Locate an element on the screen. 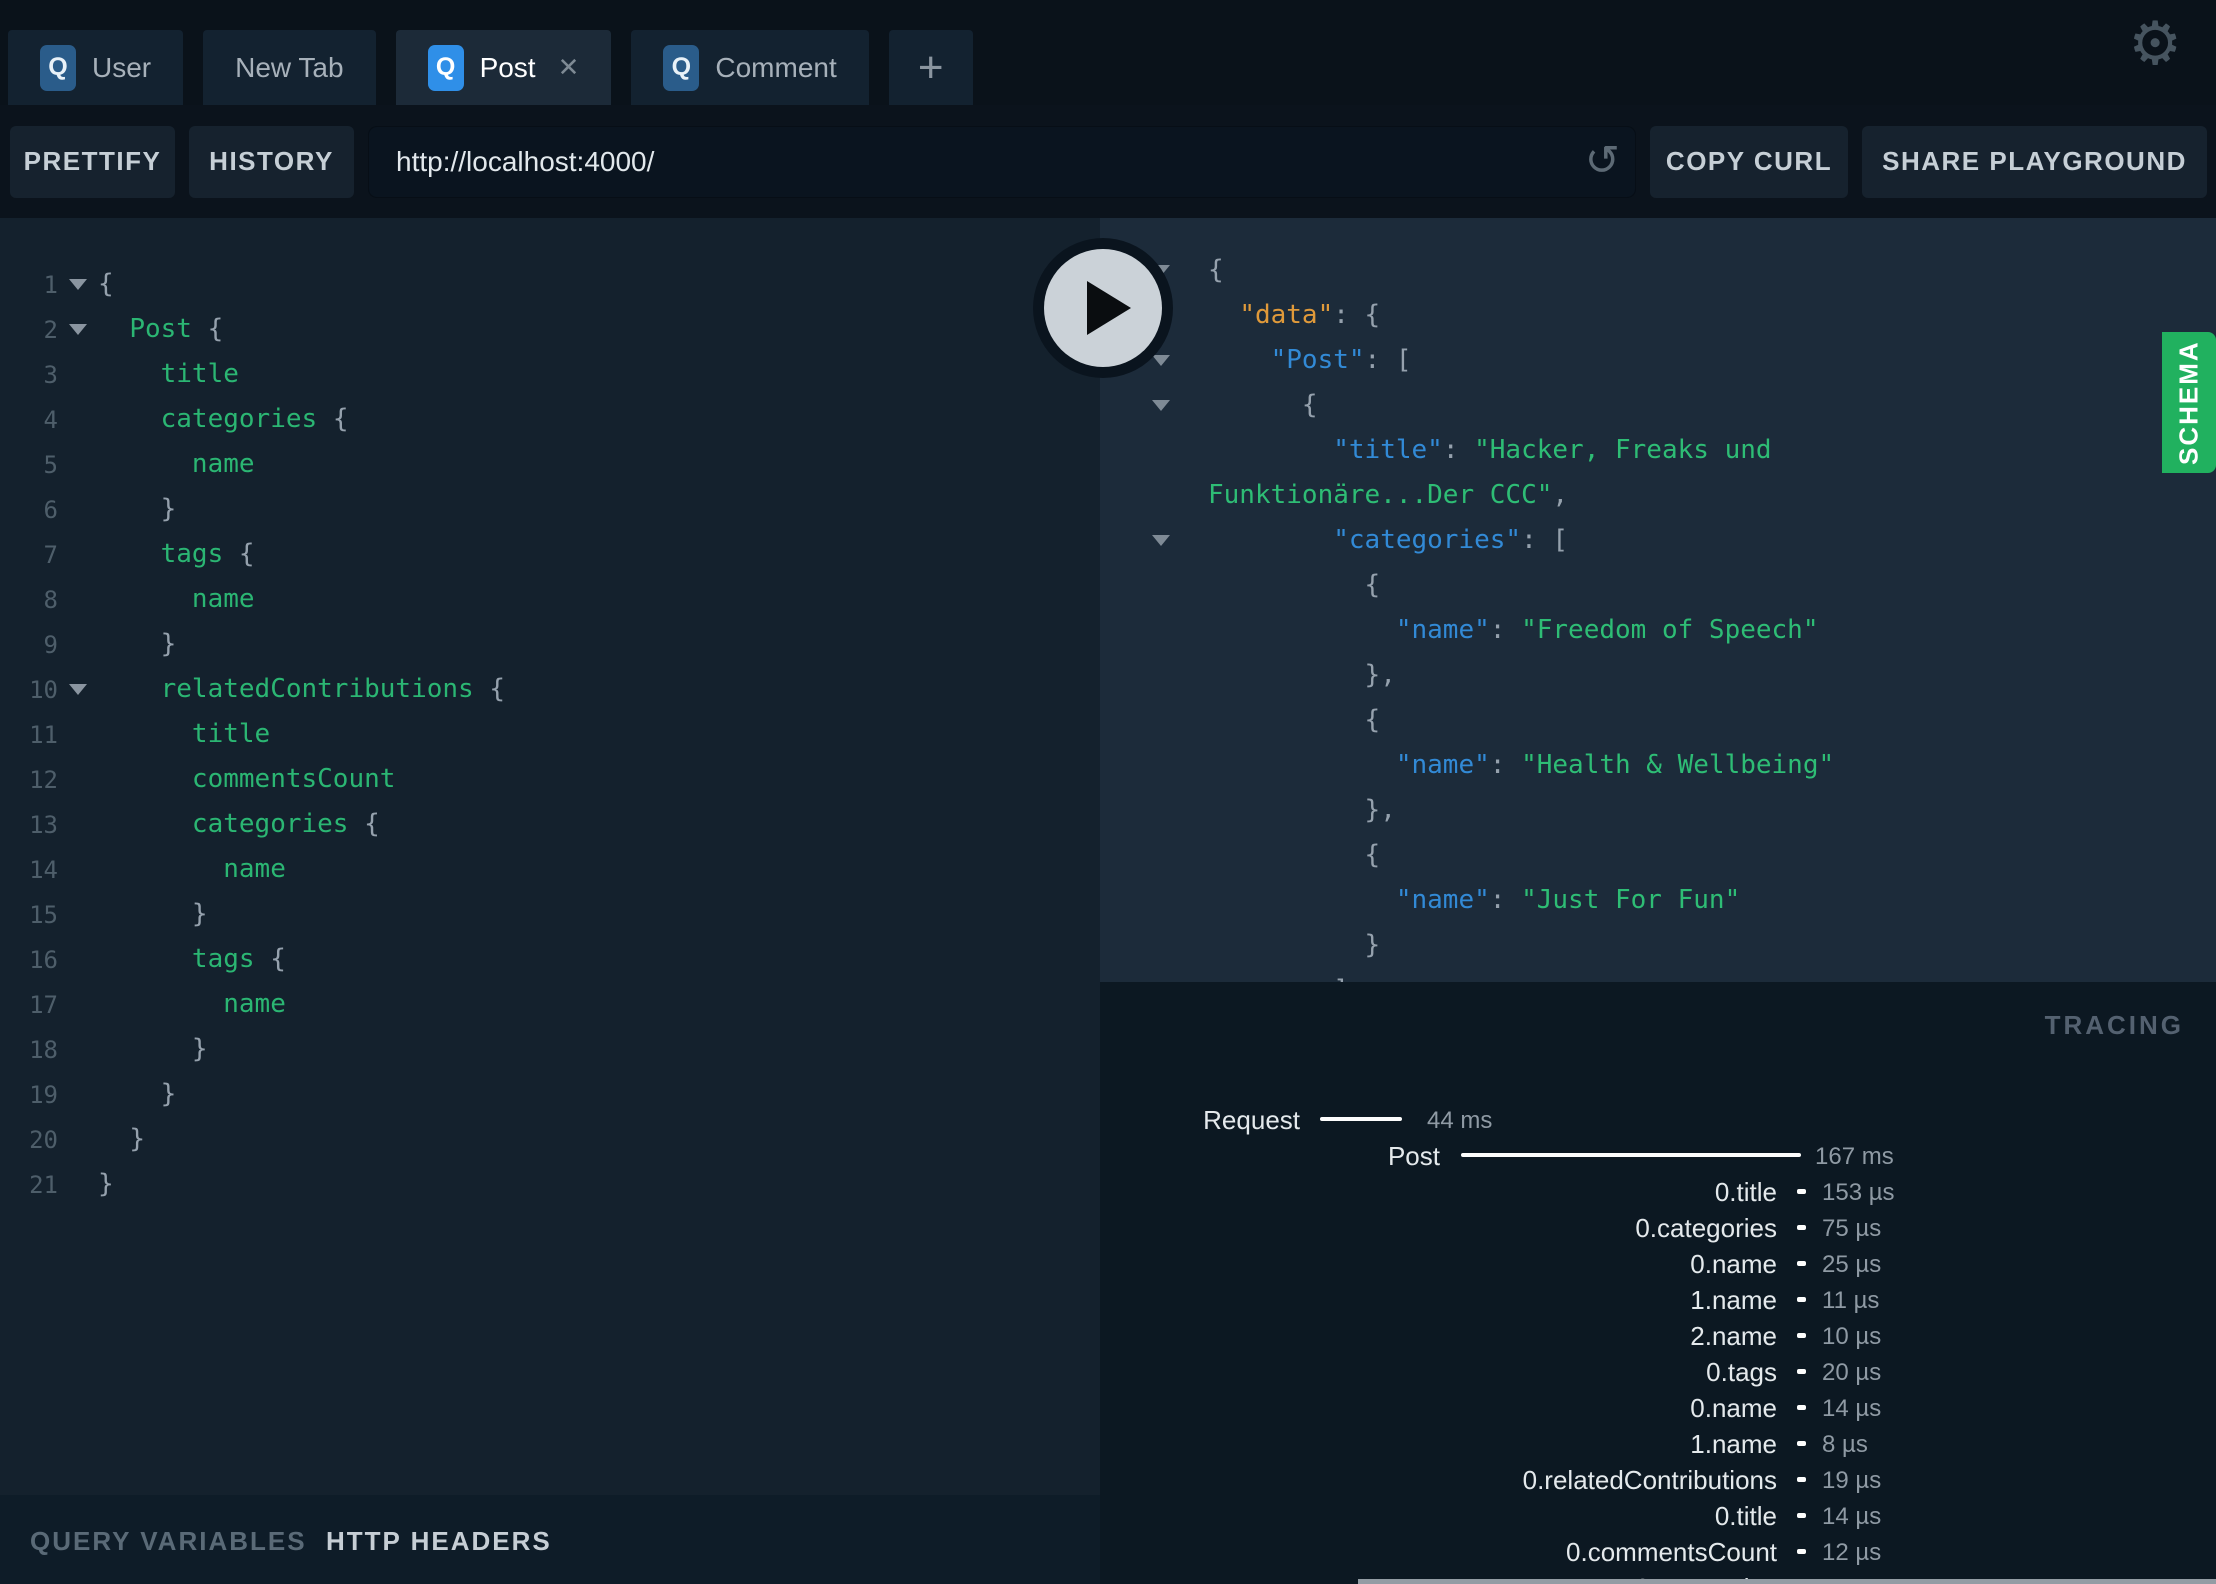  tab-new-tab: New Tab is located at coordinates (289, 67).